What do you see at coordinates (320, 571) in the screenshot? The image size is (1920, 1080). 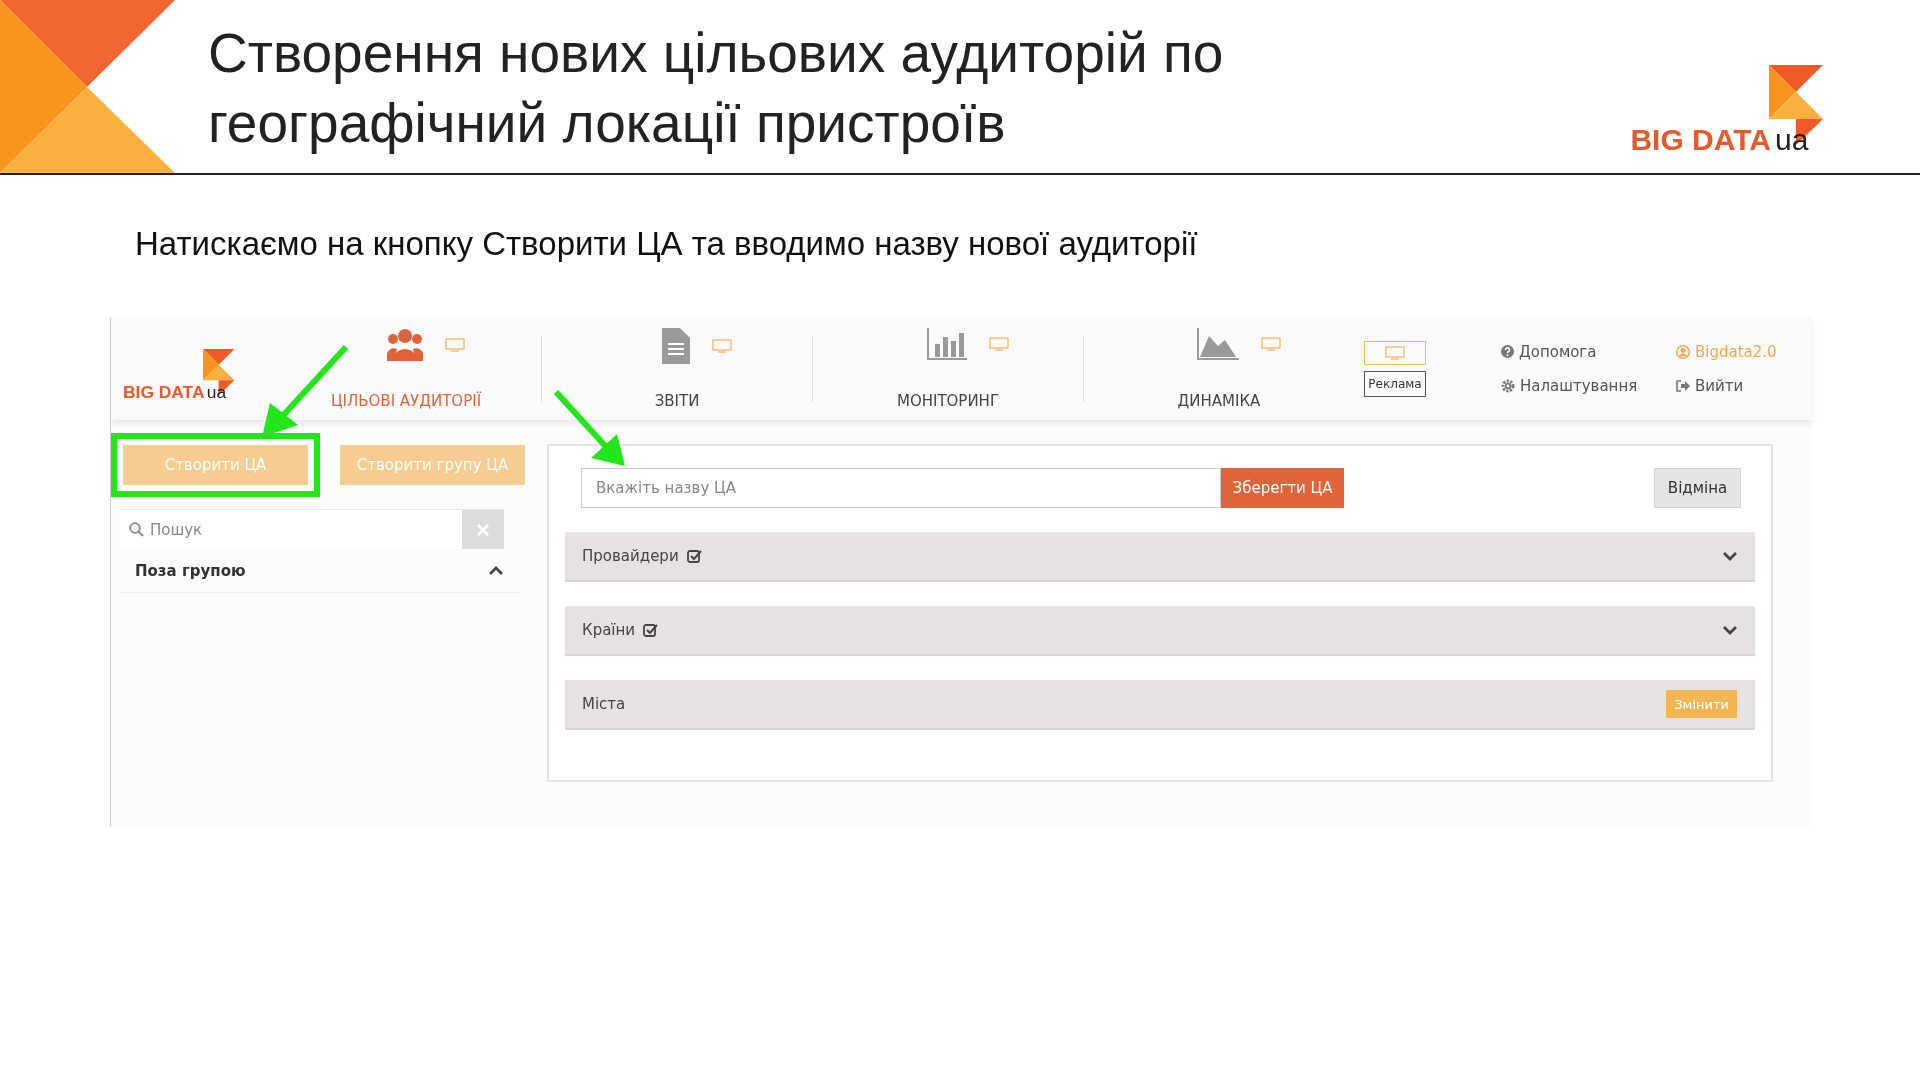 I see `group-row: Поза групою` at bounding box center [320, 571].